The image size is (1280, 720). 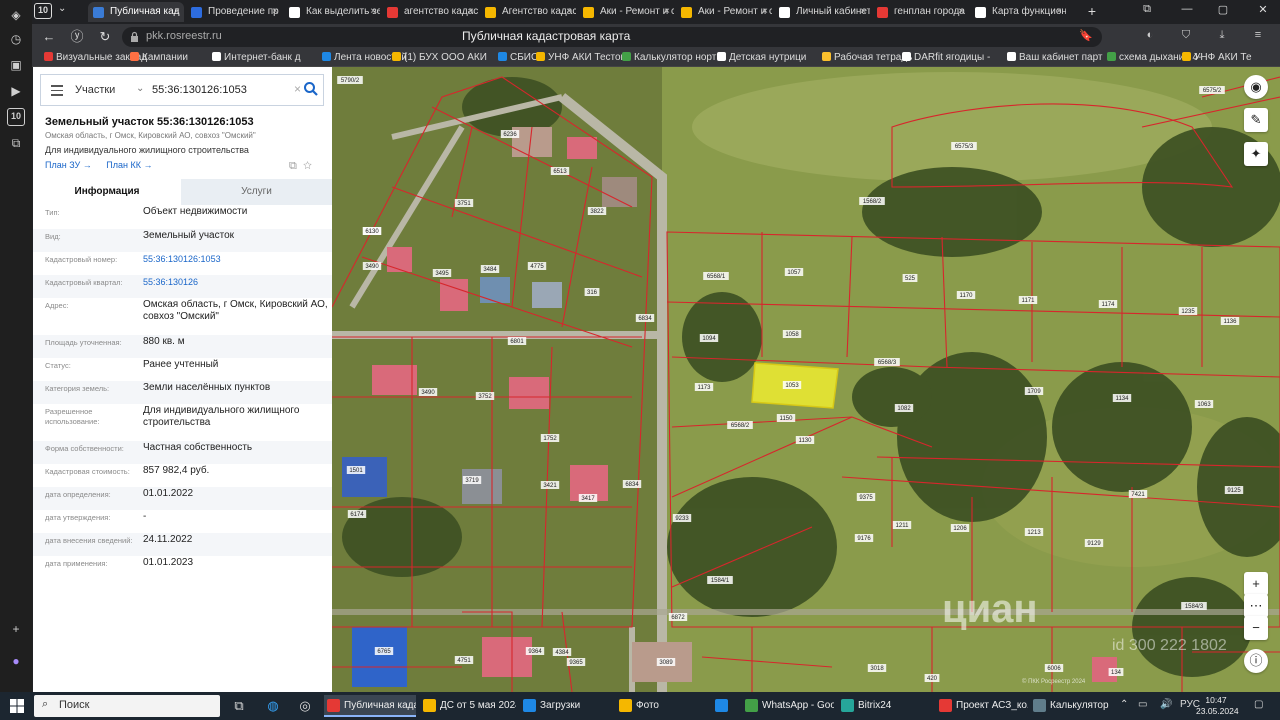 What do you see at coordinates (884, 706) in the screenshot?
I see `taskbar-app: Bitrix24` at bounding box center [884, 706].